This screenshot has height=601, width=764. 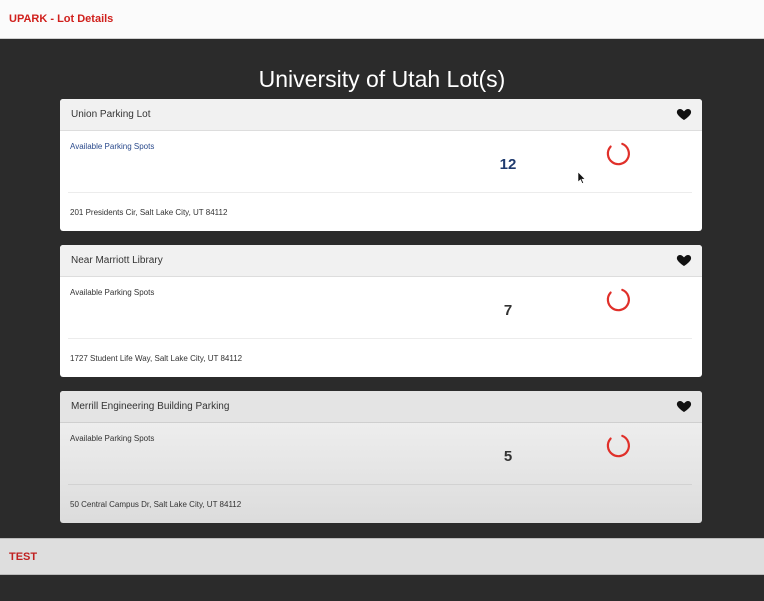 What do you see at coordinates (117, 260) in the screenshot?
I see `lot-name: Near Marriott Library` at bounding box center [117, 260].